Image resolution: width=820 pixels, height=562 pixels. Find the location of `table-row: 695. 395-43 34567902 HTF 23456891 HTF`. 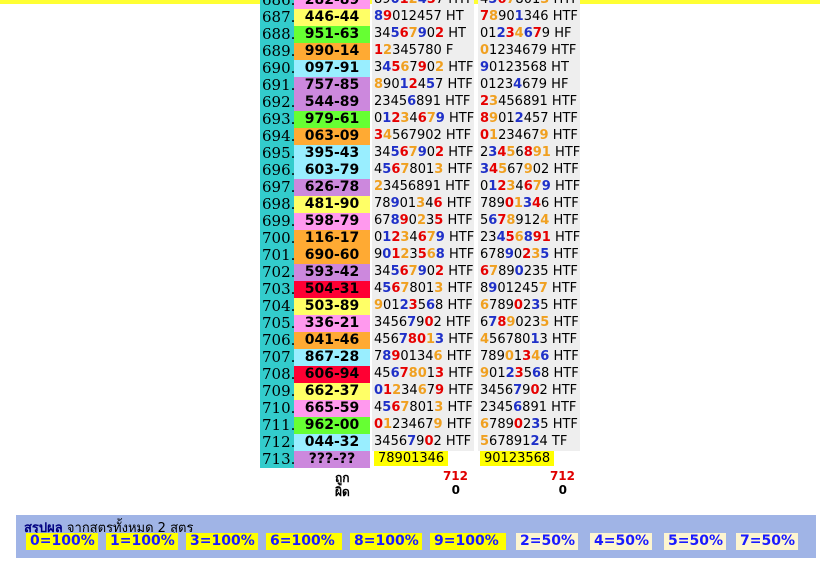

table-row: 695. 395-43 34567902 HTF 23456891 HTF is located at coordinates (420, 153).